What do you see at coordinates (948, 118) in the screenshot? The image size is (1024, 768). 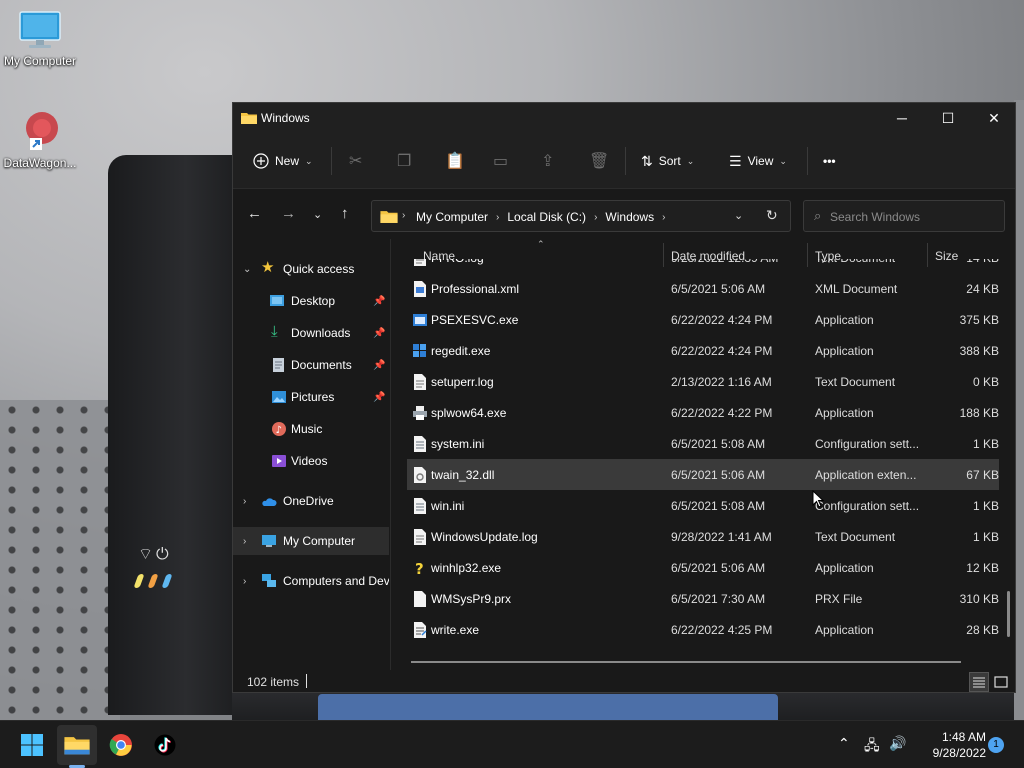 I see `maximize-button: ☐` at bounding box center [948, 118].